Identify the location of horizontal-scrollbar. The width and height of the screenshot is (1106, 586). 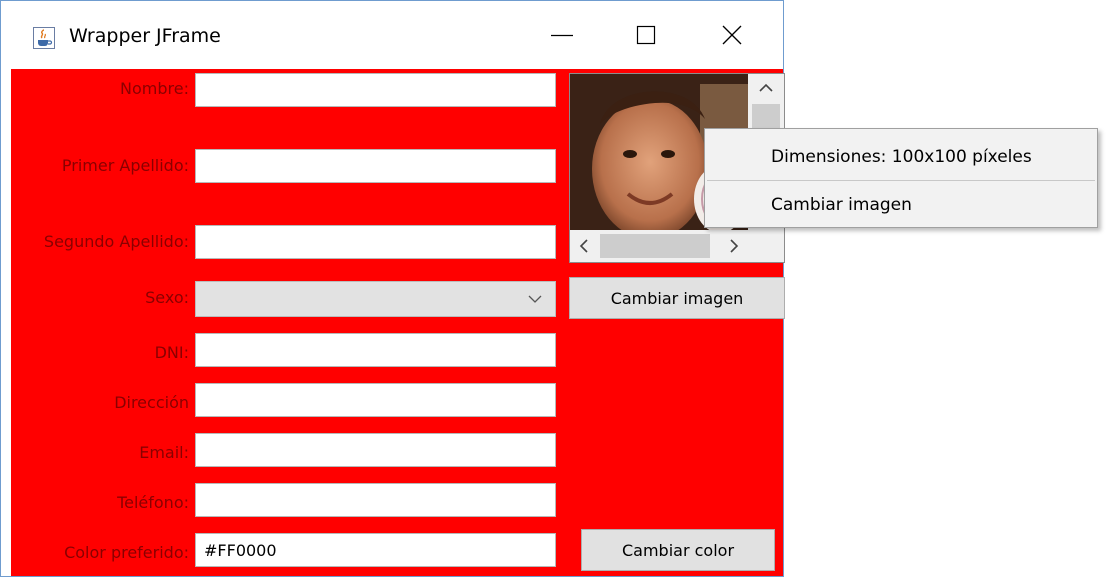
(659, 246).